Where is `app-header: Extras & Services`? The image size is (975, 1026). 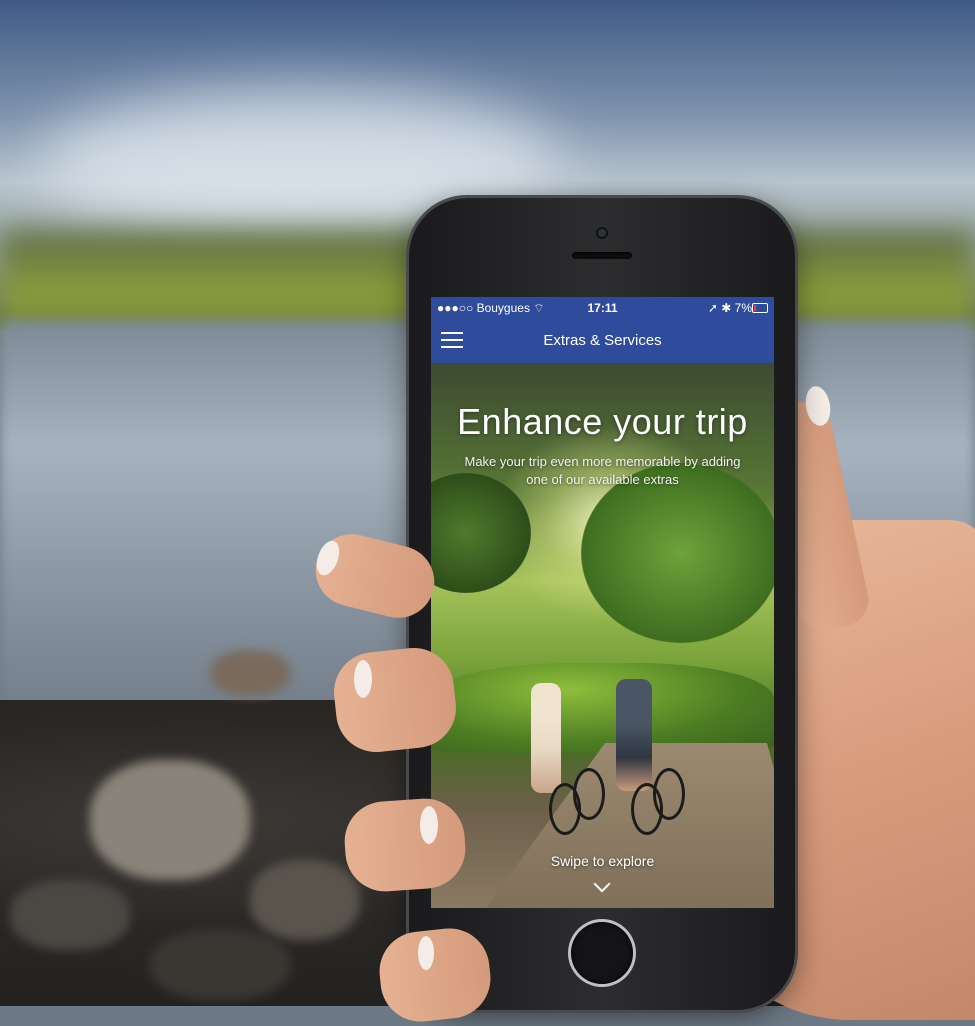
app-header: Extras & Services is located at coordinates (602, 341).